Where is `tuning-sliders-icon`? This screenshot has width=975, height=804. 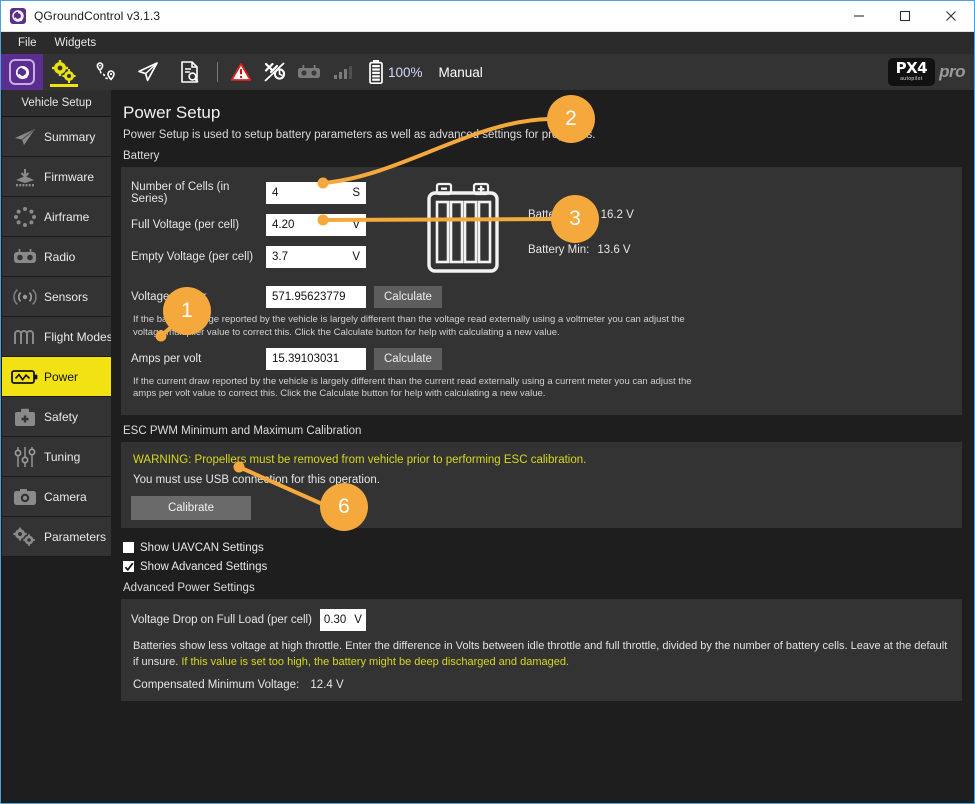 tuning-sliders-icon is located at coordinates (25, 457).